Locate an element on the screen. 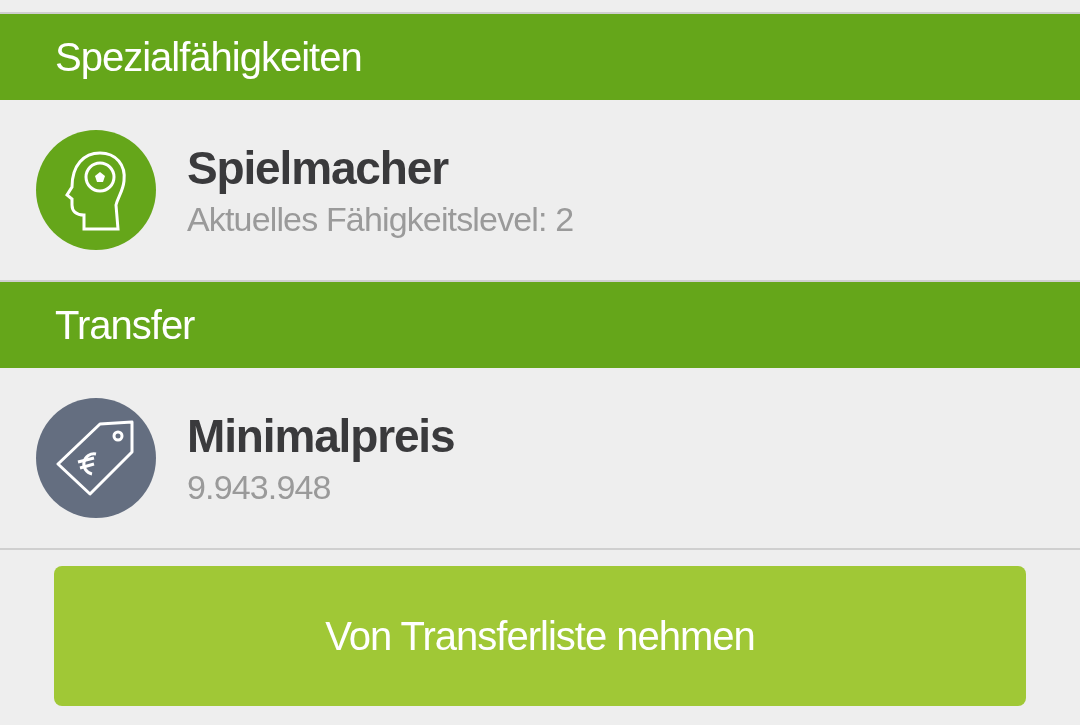 Image resolution: width=1080 pixels, height=725 pixels. item-detail: Aktuelles Fähigkeitslevel: 2 is located at coordinates (380, 219).